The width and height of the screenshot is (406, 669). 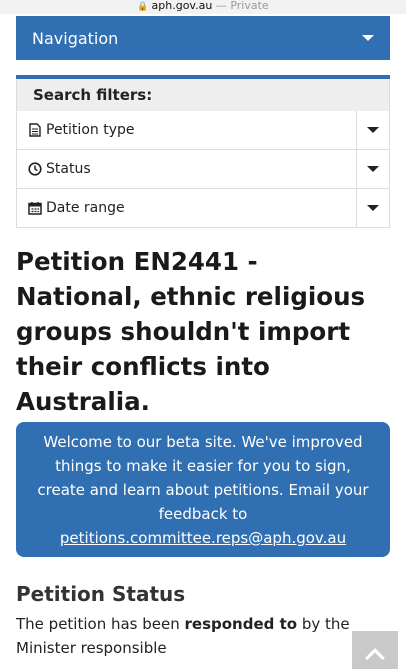 What do you see at coordinates (182, 6) in the screenshot?
I see `url-text: aph.gov.au` at bounding box center [182, 6].